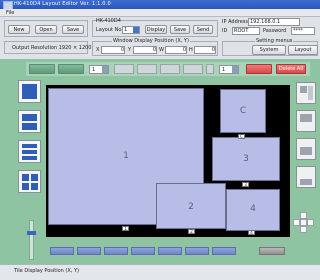 This screenshot has height=280, width=320. I want to click on x-field: 0, so click(113, 50).